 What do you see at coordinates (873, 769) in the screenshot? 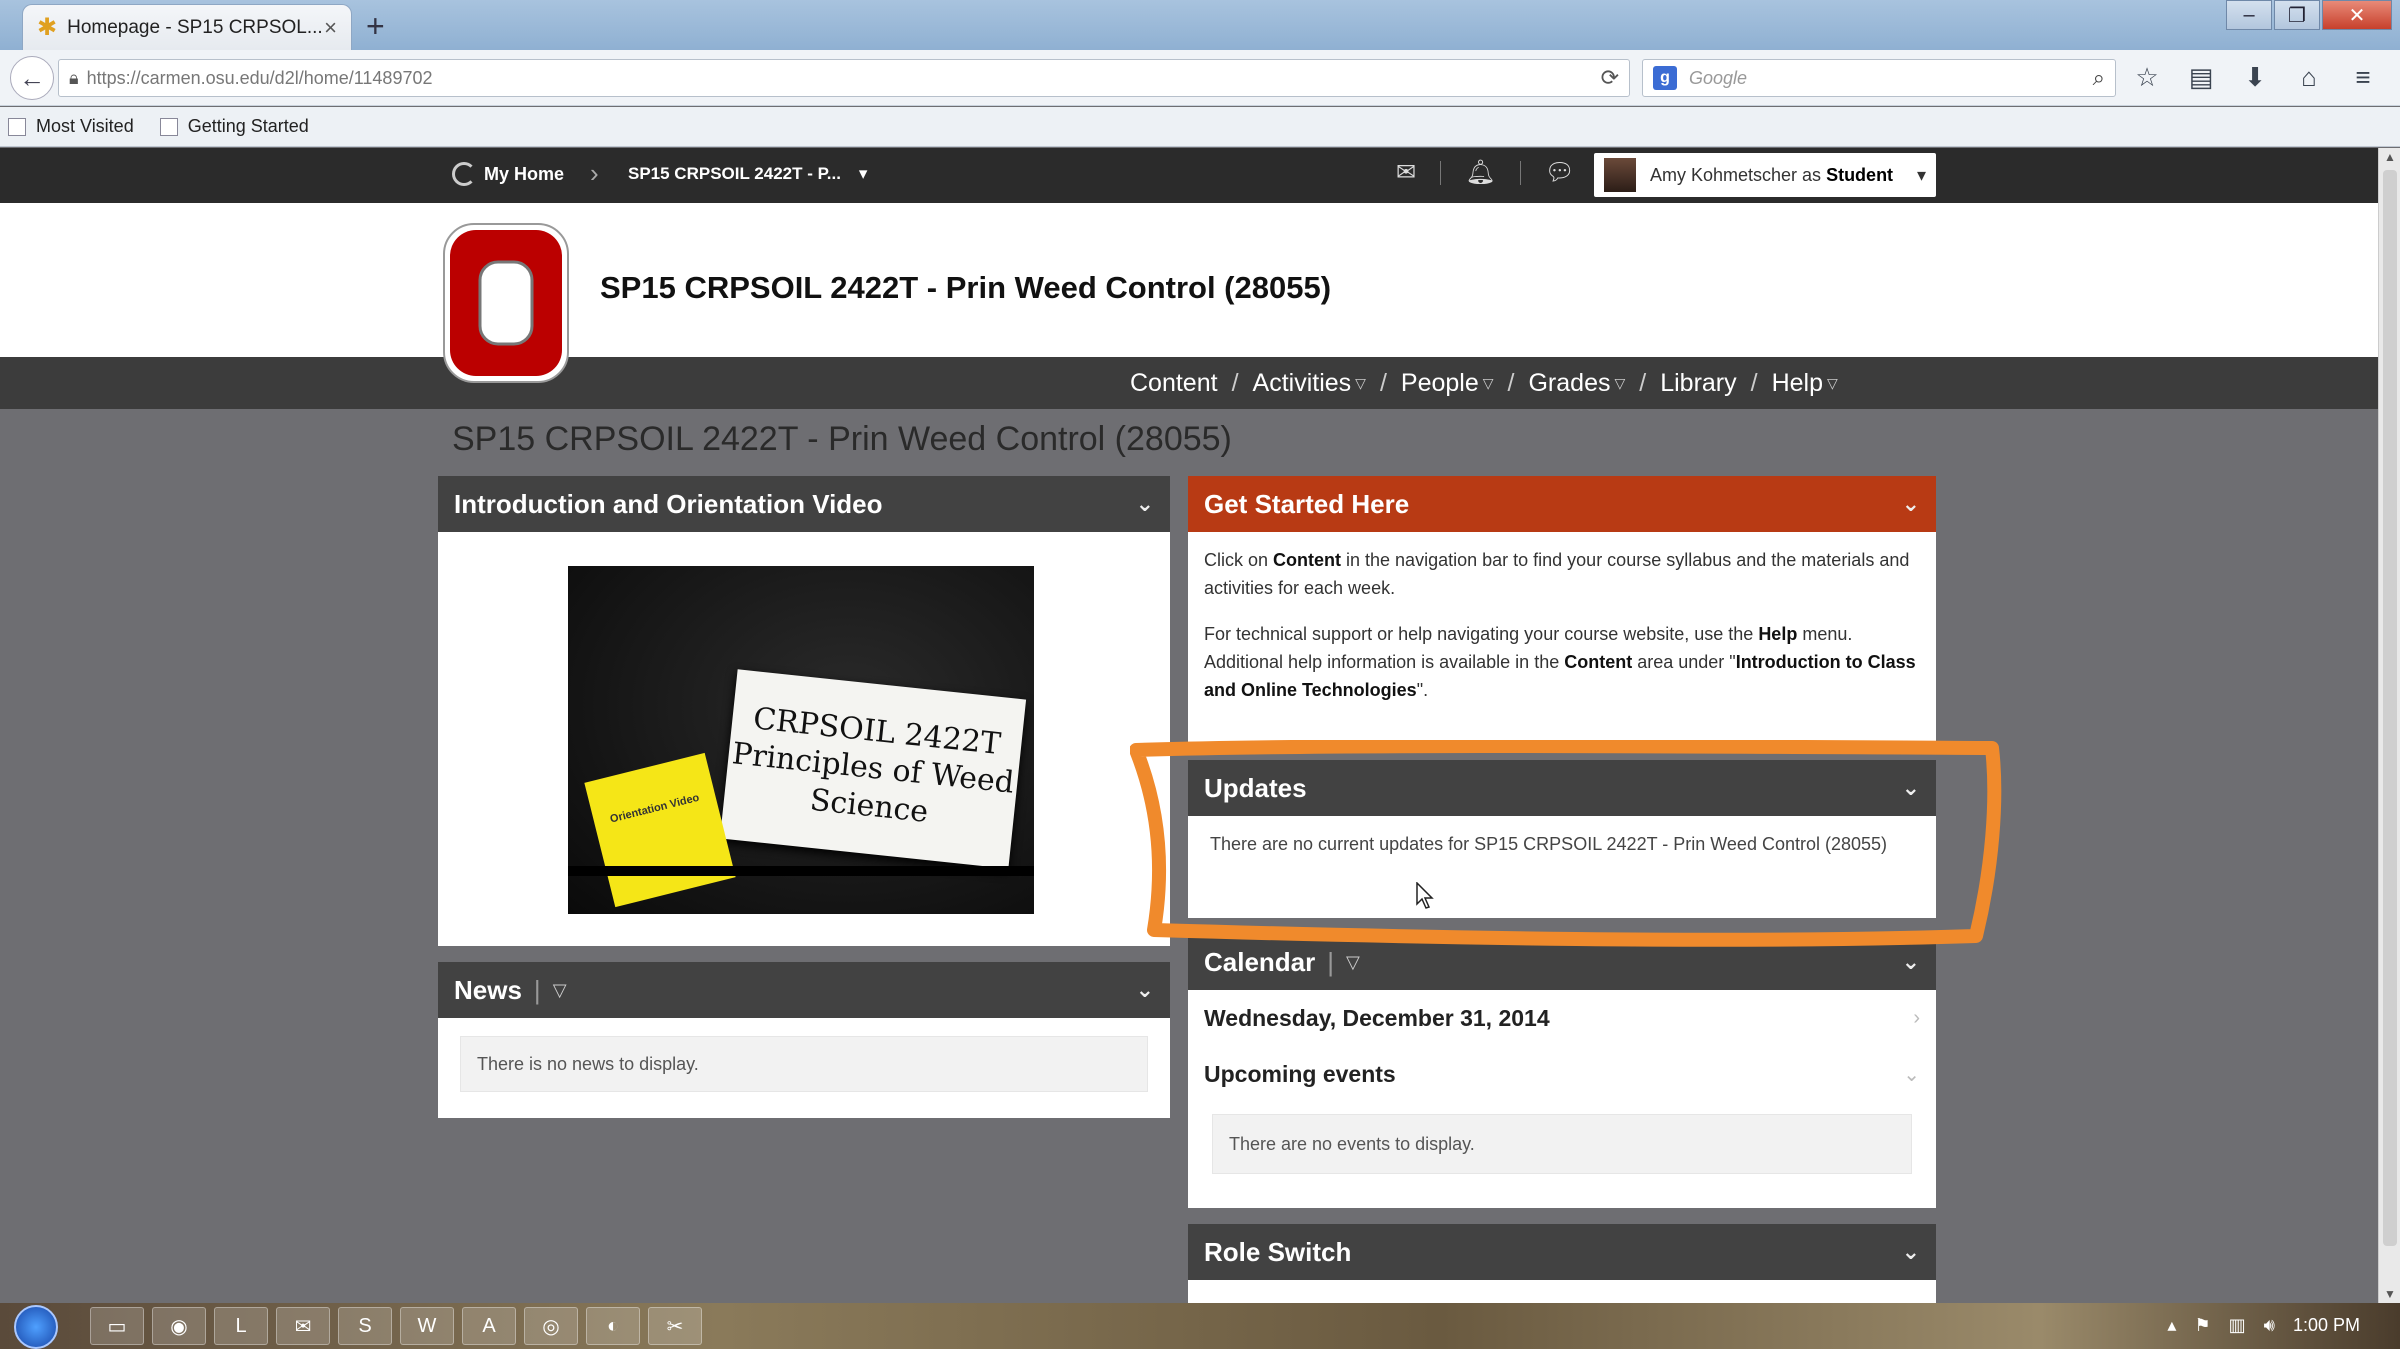
I see `video-title-card: CRPSOIL 2422T Principles of Weed Science` at bounding box center [873, 769].